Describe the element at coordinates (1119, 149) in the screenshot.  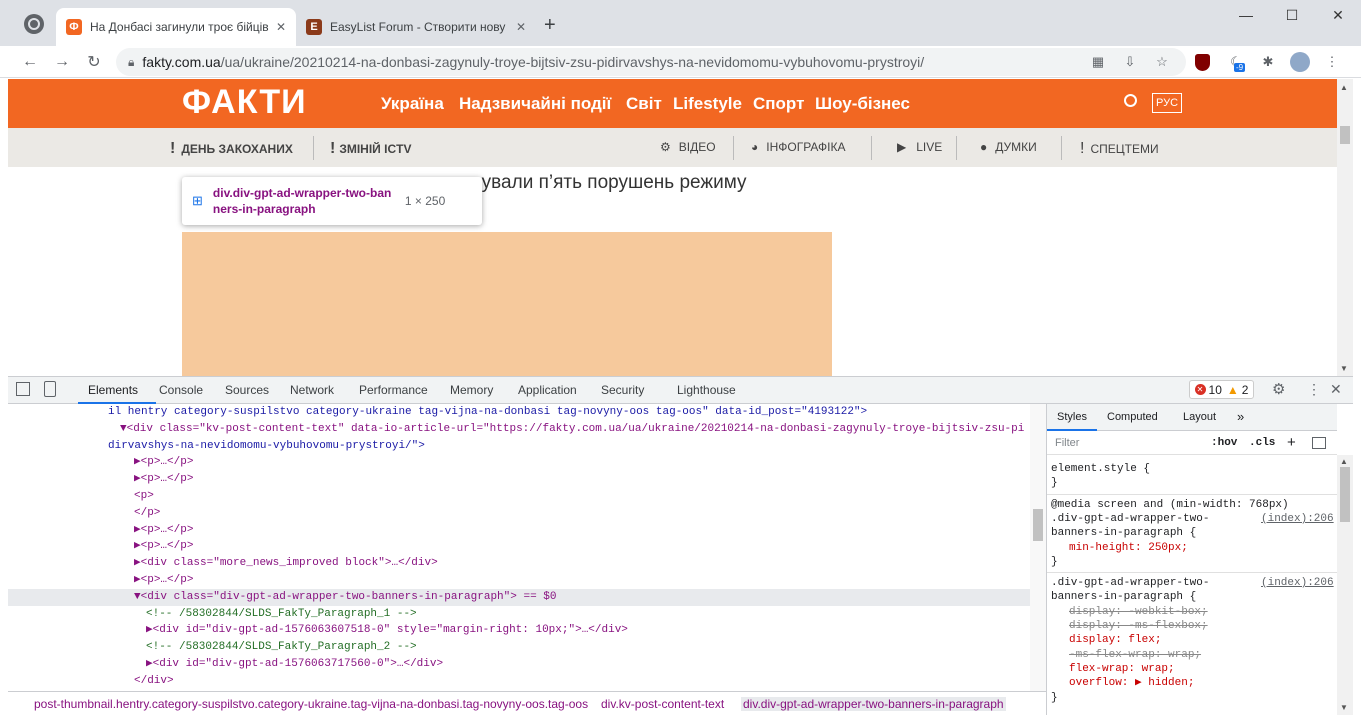
I see `subnav-special: ! СПЕЦТЕМИ` at that location.